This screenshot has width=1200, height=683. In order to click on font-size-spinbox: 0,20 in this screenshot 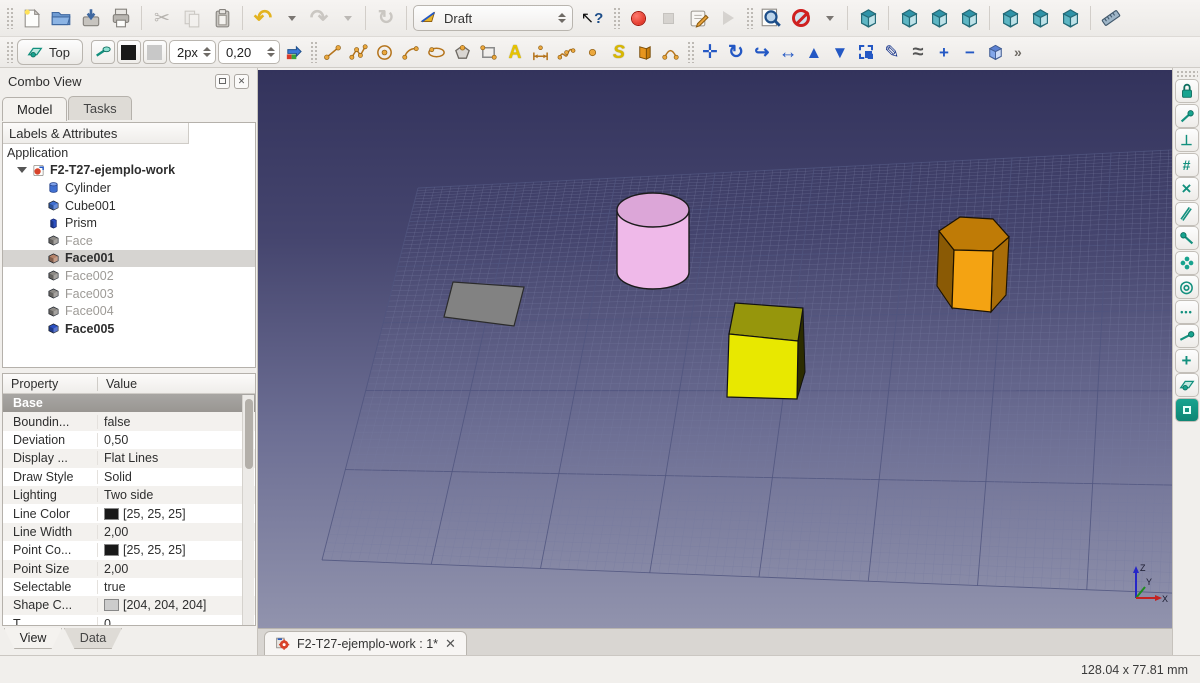, I will do `click(248, 52)`.